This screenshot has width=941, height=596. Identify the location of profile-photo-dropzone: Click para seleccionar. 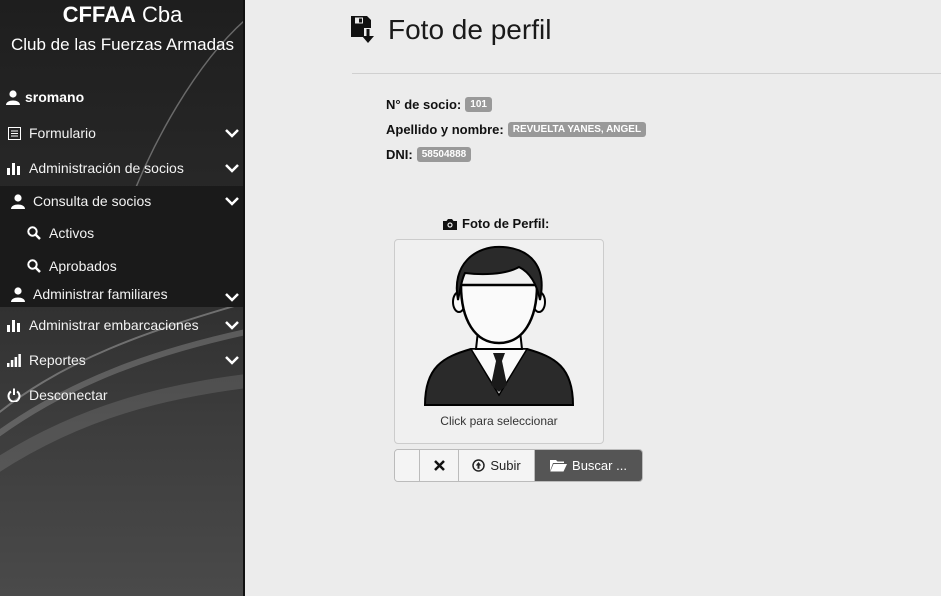
(499, 341).